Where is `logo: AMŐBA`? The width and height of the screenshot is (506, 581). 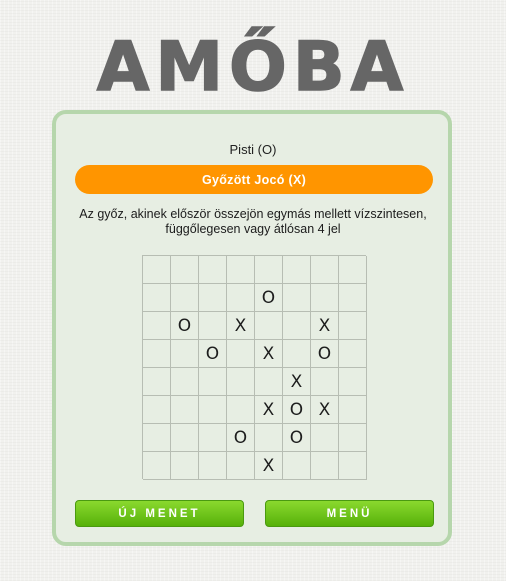
logo: AMŐBA is located at coordinates (253, 62).